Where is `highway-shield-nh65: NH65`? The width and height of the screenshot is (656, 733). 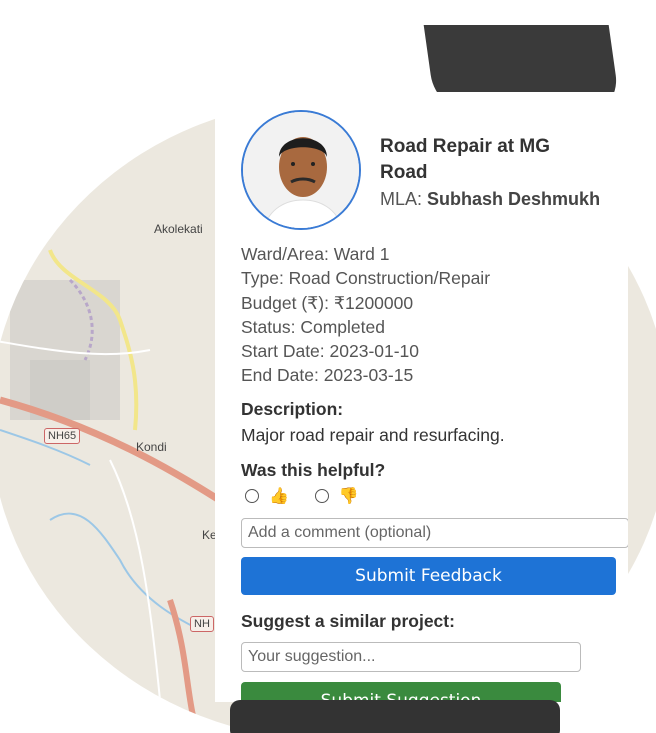
highway-shield-nh65: NH65 is located at coordinates (62, 436).